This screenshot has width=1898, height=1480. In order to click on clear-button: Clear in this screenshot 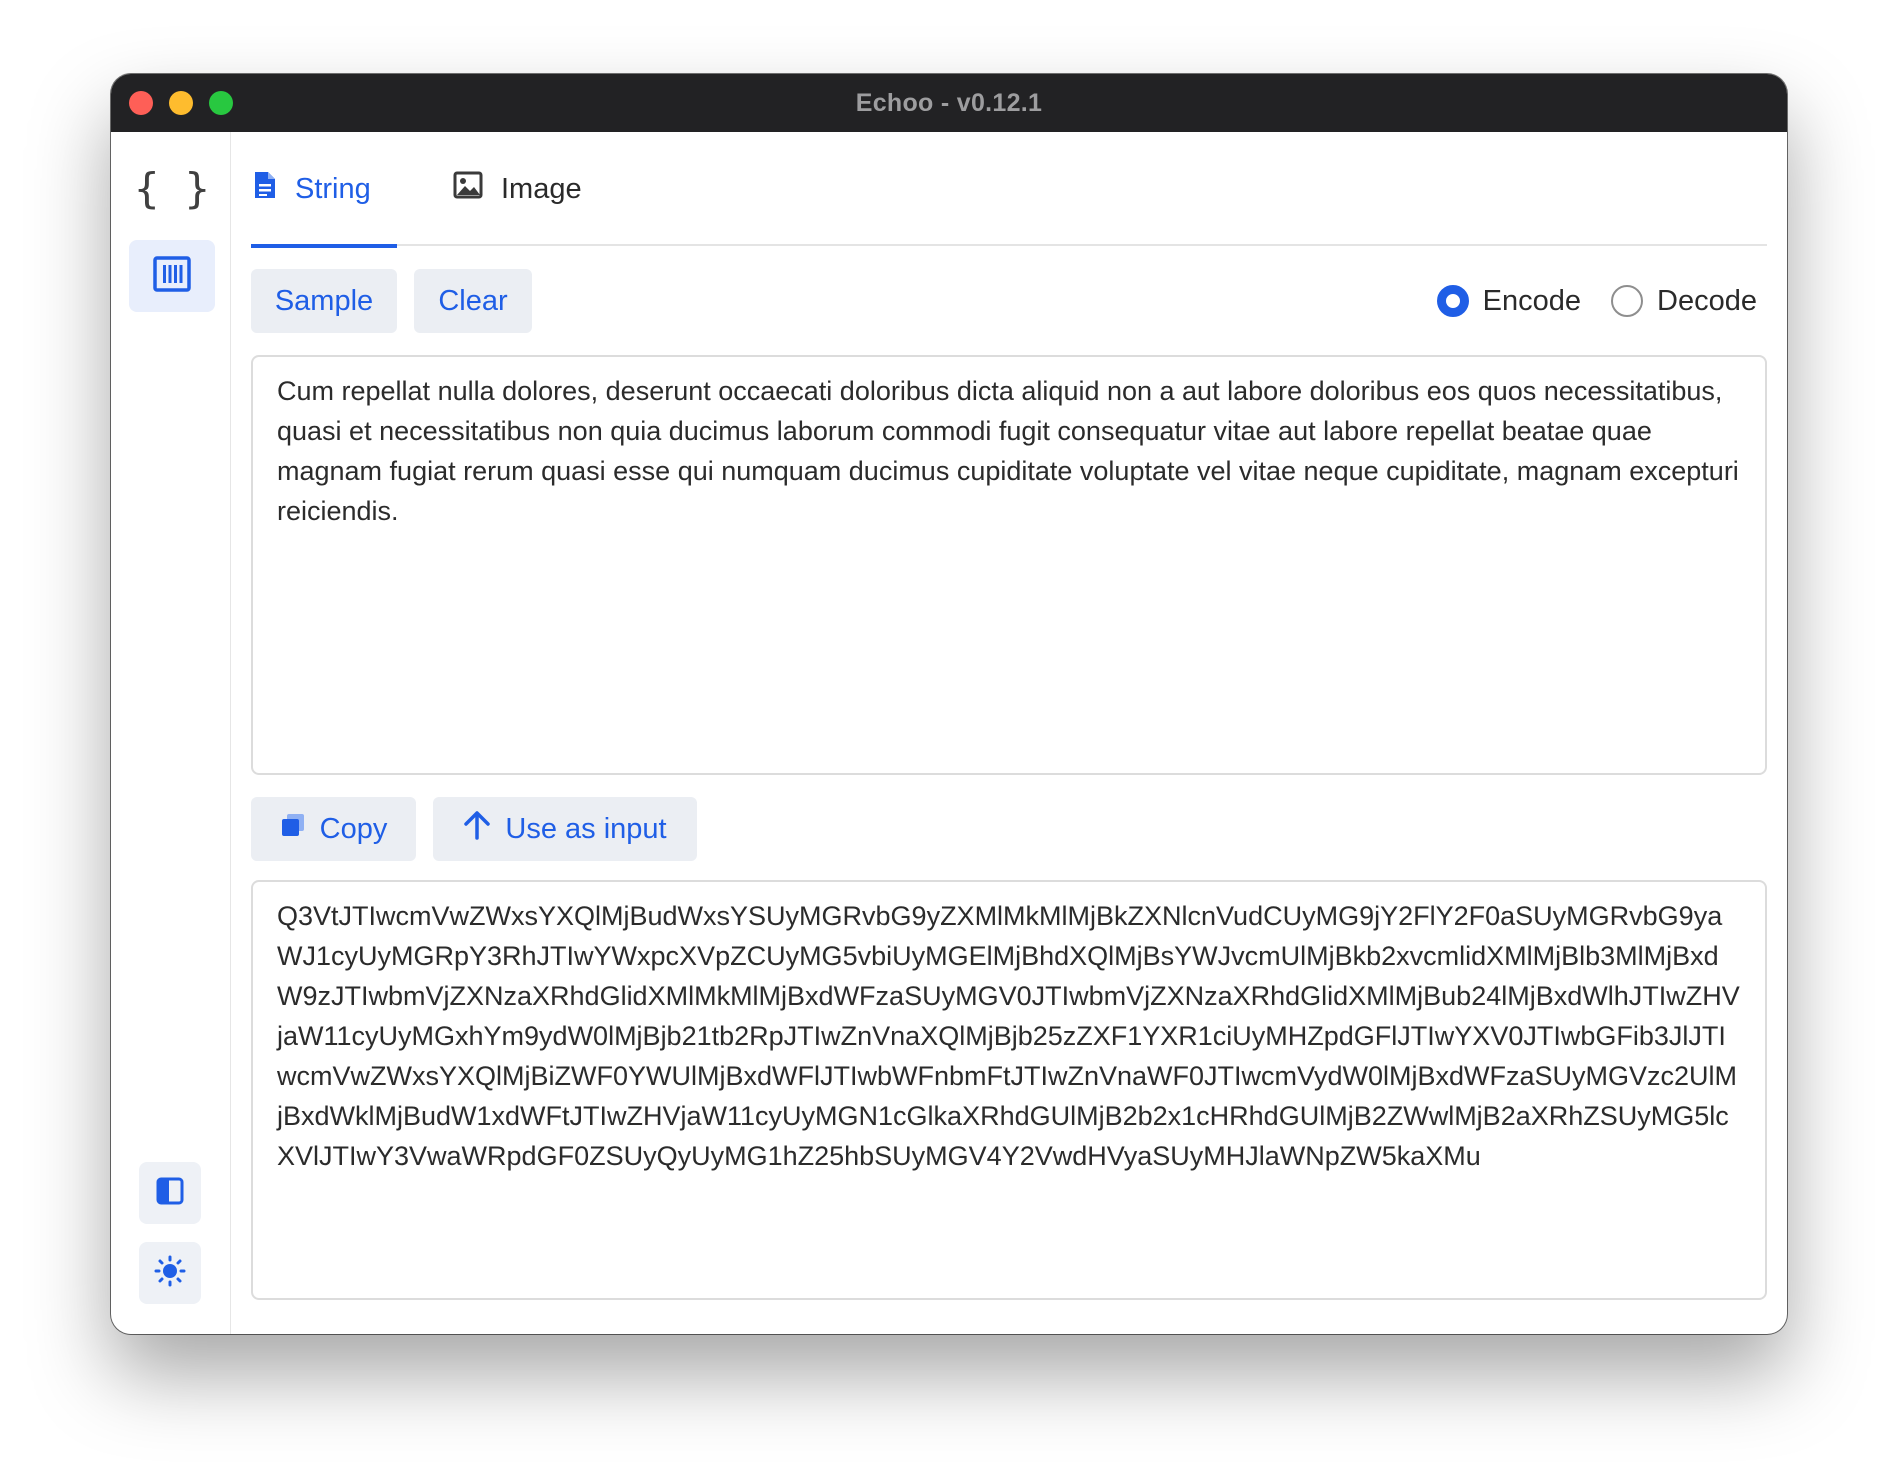, I will do `click(473, 301)`.